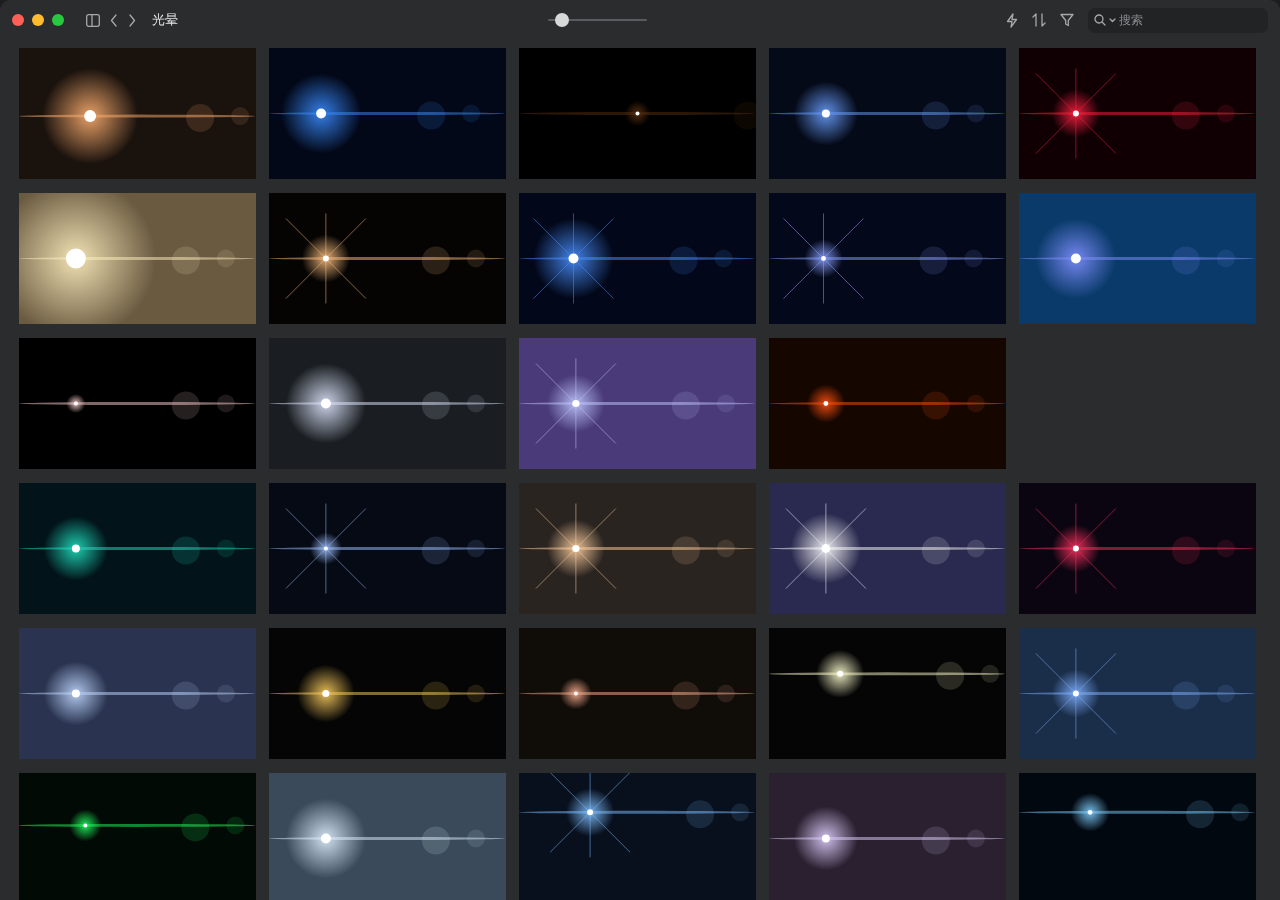 The width and height of the screenshot is (1280, 900). What do you see at coordinates (165, 20) in the screenshot?
I see `window-title: 光晕` at bounding box center [165, 20].